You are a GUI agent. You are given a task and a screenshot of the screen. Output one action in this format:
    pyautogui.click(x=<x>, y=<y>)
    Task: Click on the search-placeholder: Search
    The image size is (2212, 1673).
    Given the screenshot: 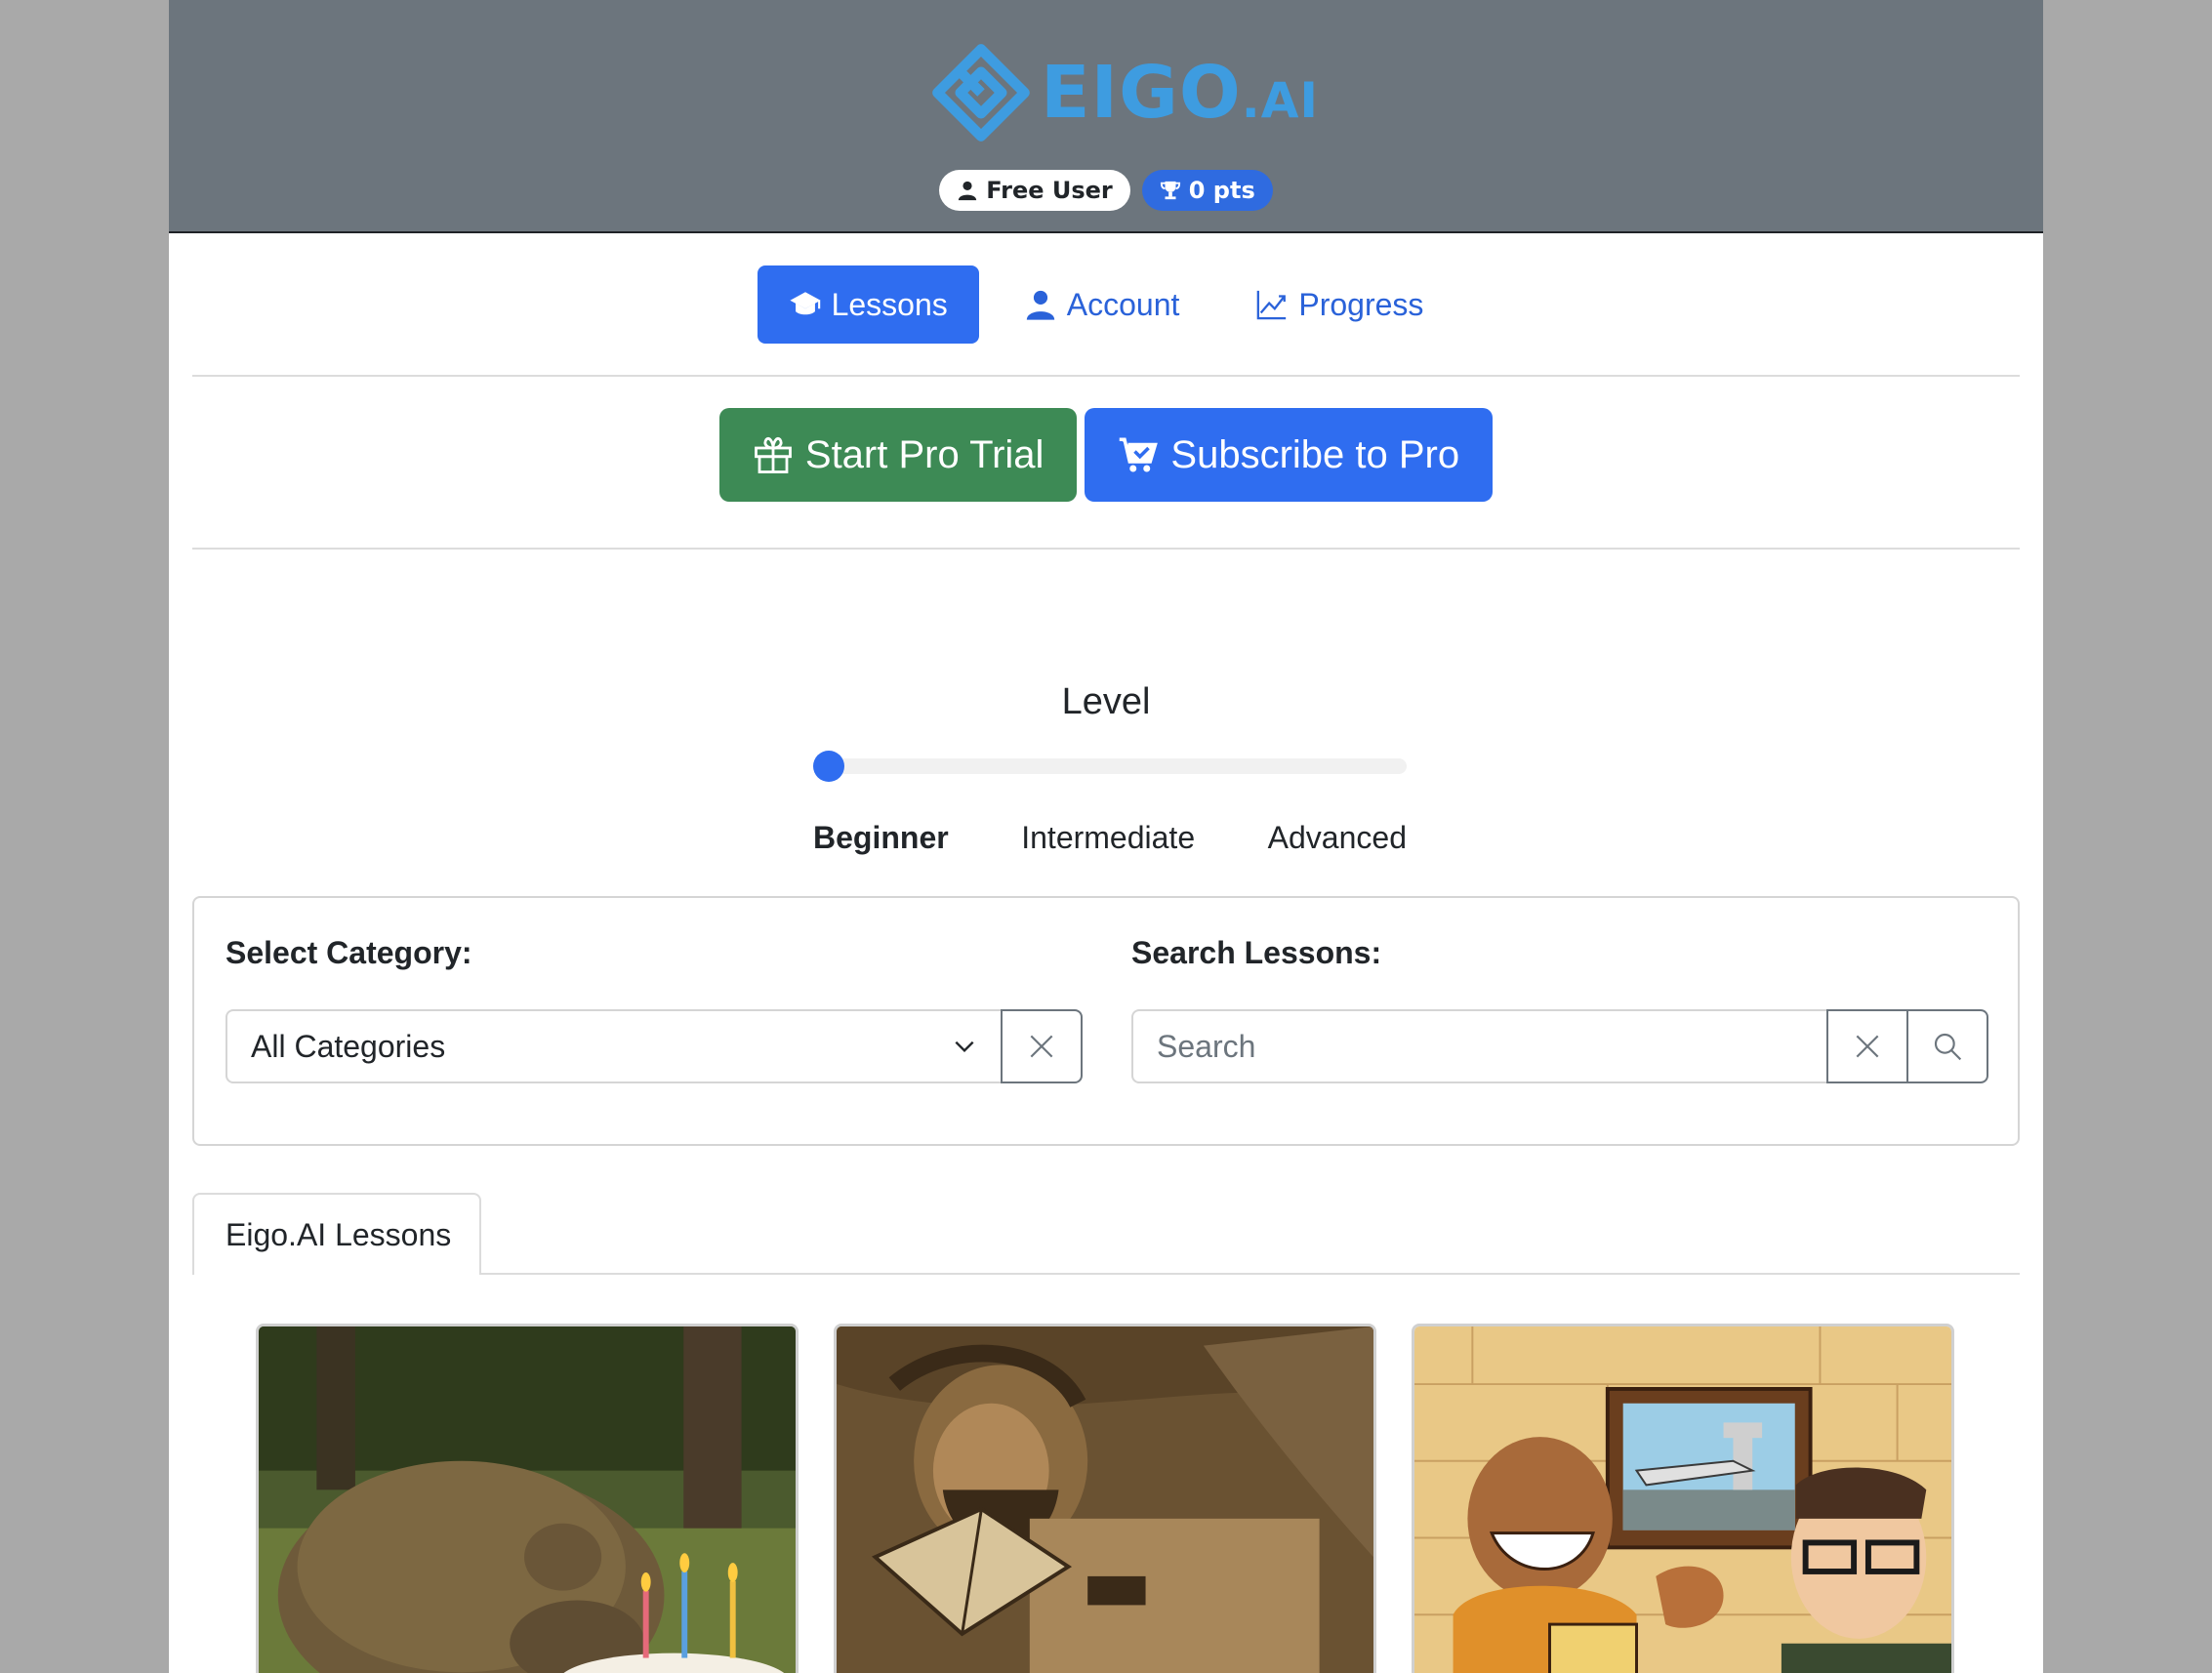 What is the action you would take?
    pyautogui.click(x=1206, y=1046)
    